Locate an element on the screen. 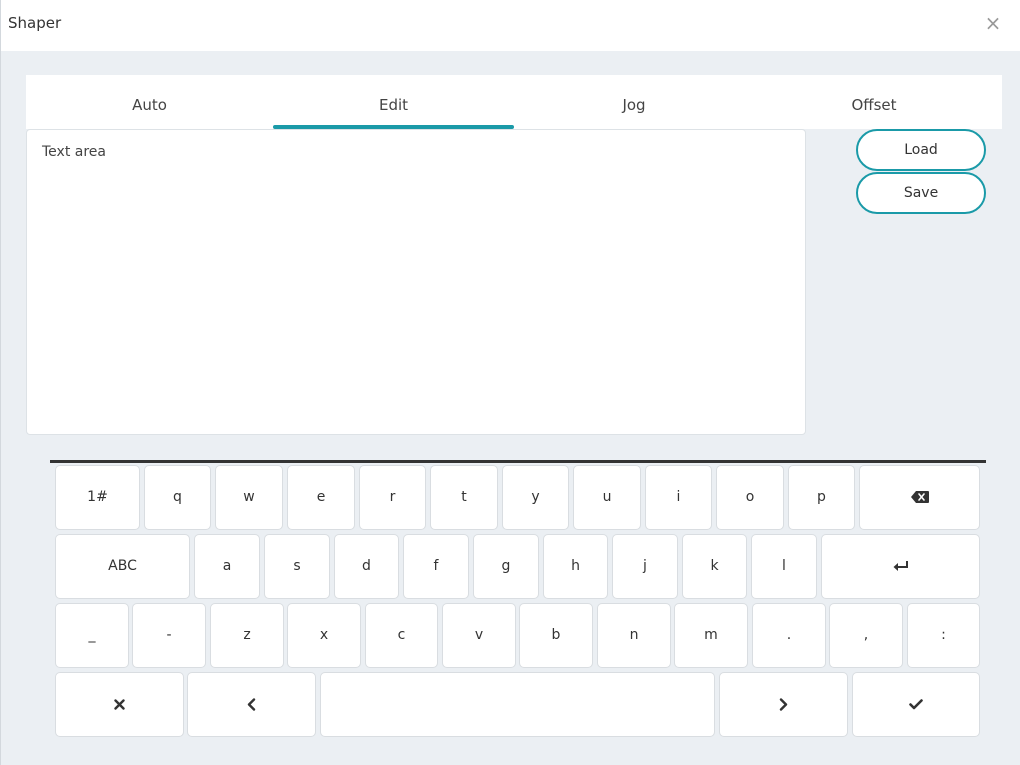 This screenshot has height=765, width=1020. key-period: . is located at coordinates (789, 635).